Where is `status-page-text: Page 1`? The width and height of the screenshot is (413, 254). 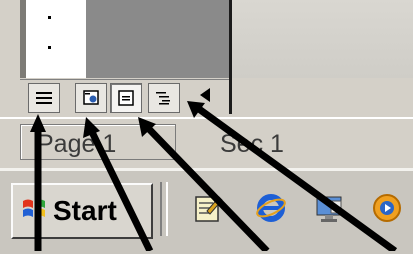
status-page-text: Page 1 is located at coordinates (77, 144).